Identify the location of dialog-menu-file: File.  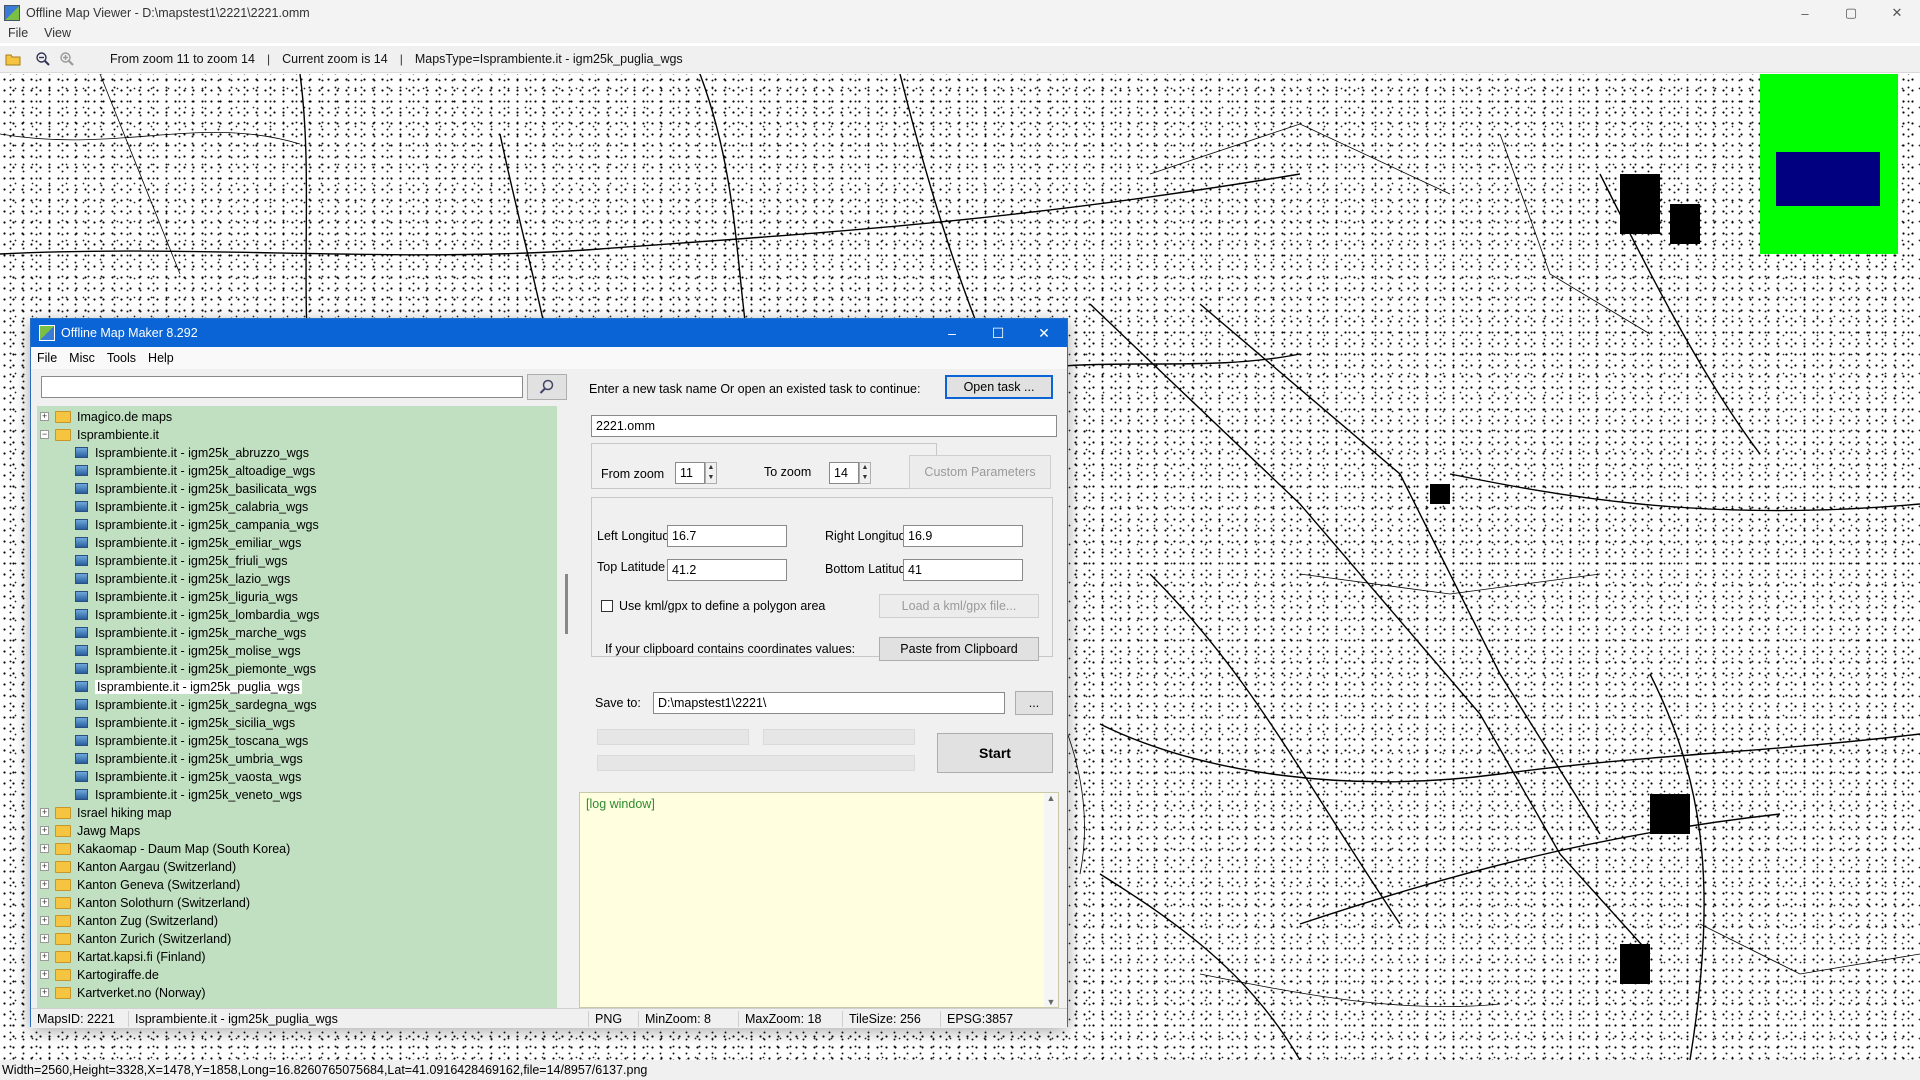
(47, 358).